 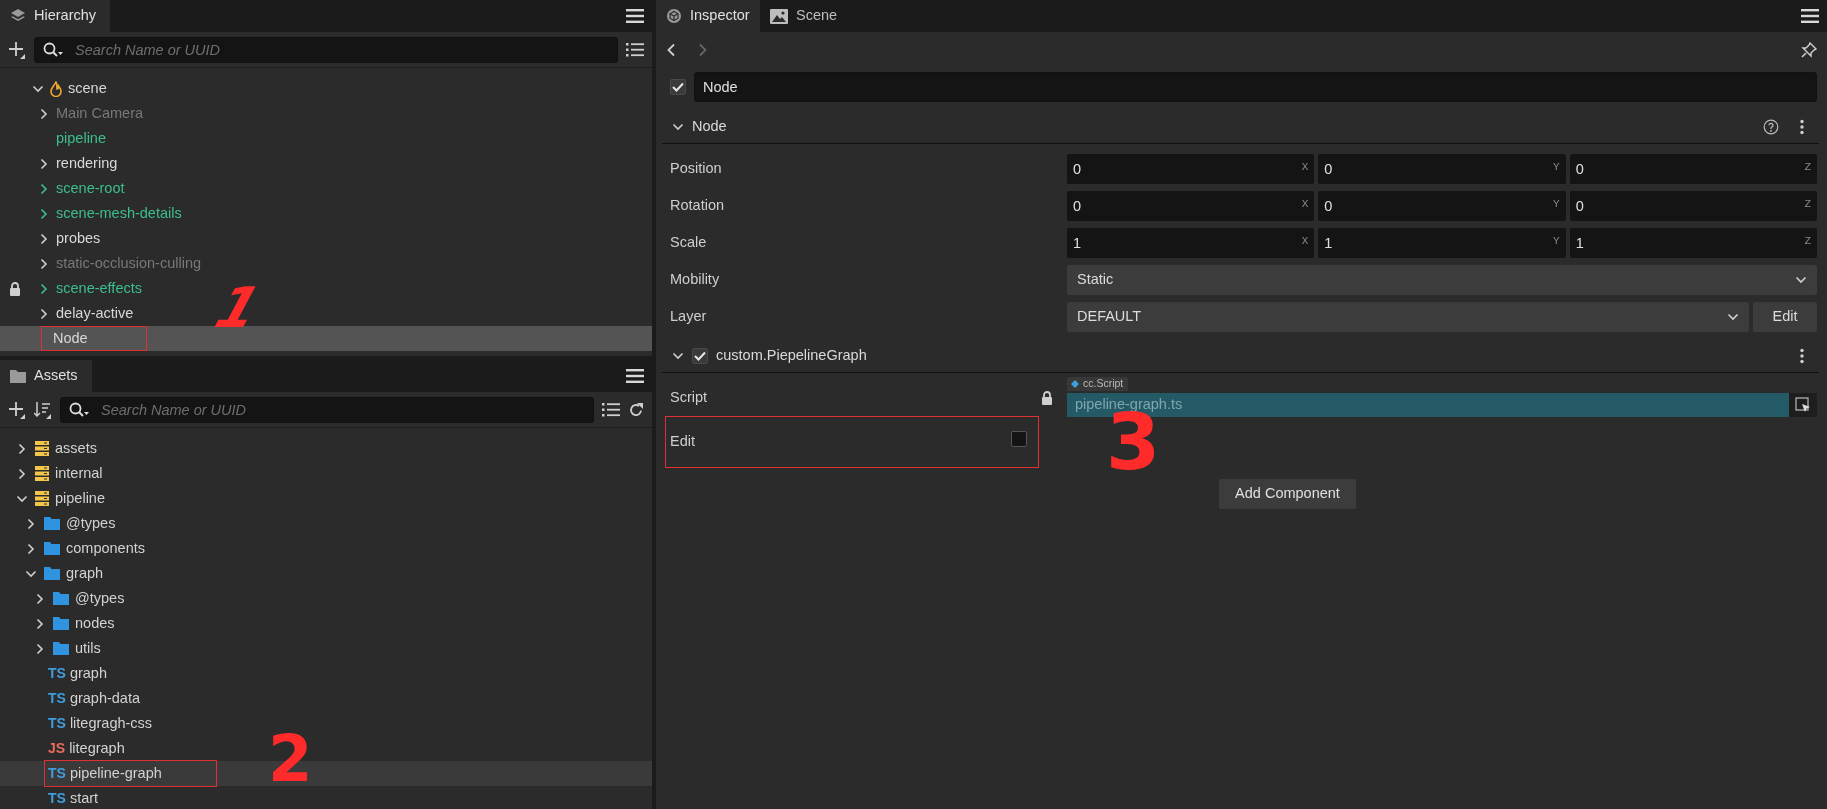 I want to click on property-label: Edit, so click(x=682, y=442).